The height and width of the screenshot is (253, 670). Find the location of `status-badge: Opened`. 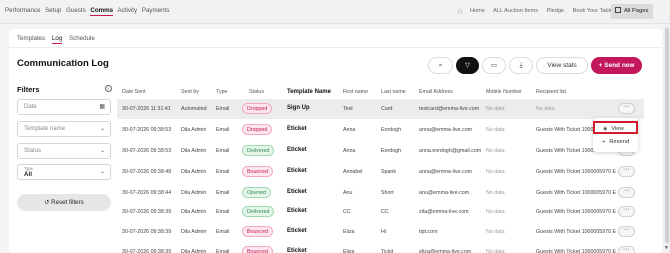

status-badge: Opened is located at coordinates (256, 192).